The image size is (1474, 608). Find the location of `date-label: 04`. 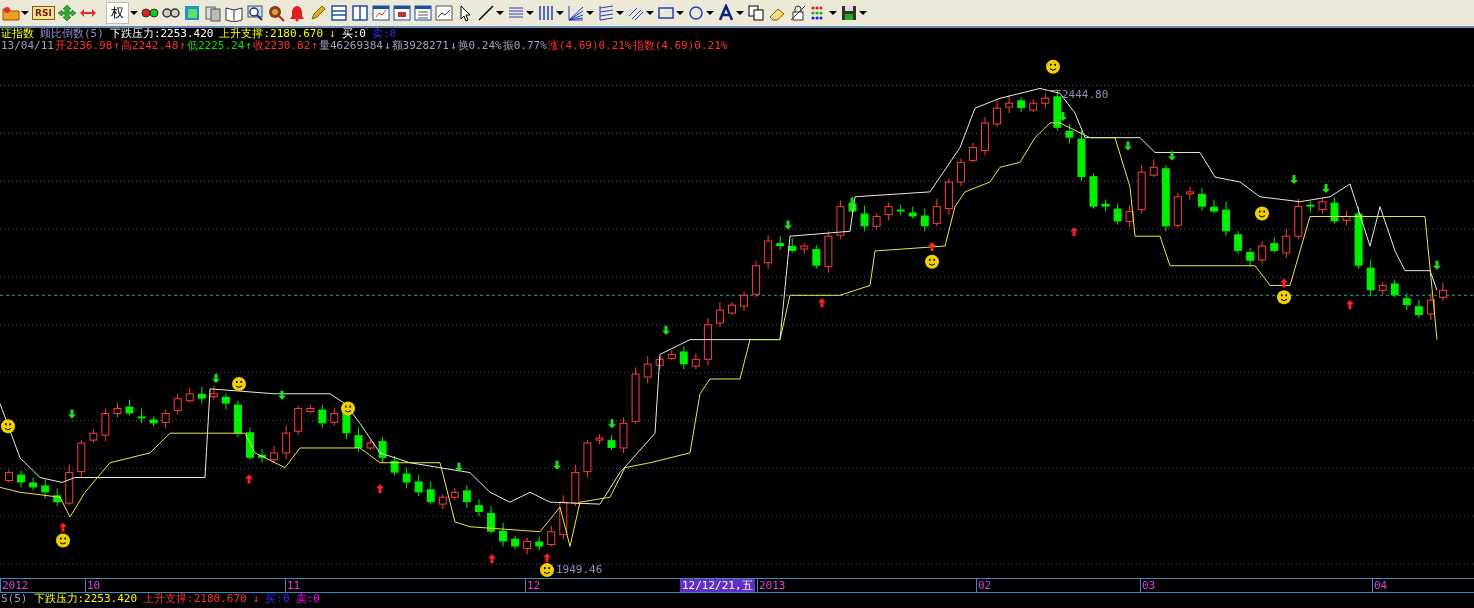

date-label: 04 is located at coordinates (1380, 585).